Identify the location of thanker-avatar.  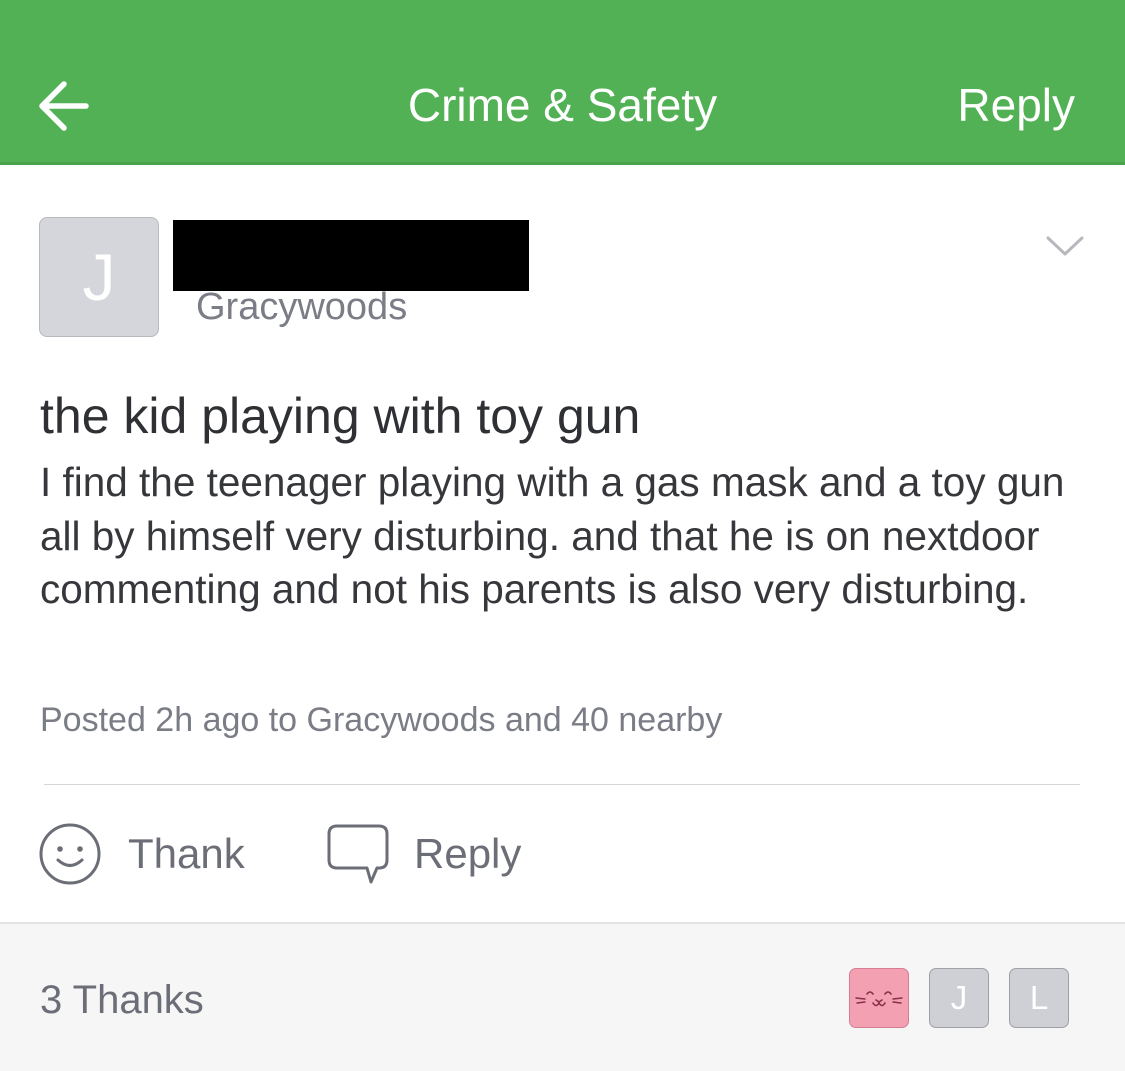
(879, 998).